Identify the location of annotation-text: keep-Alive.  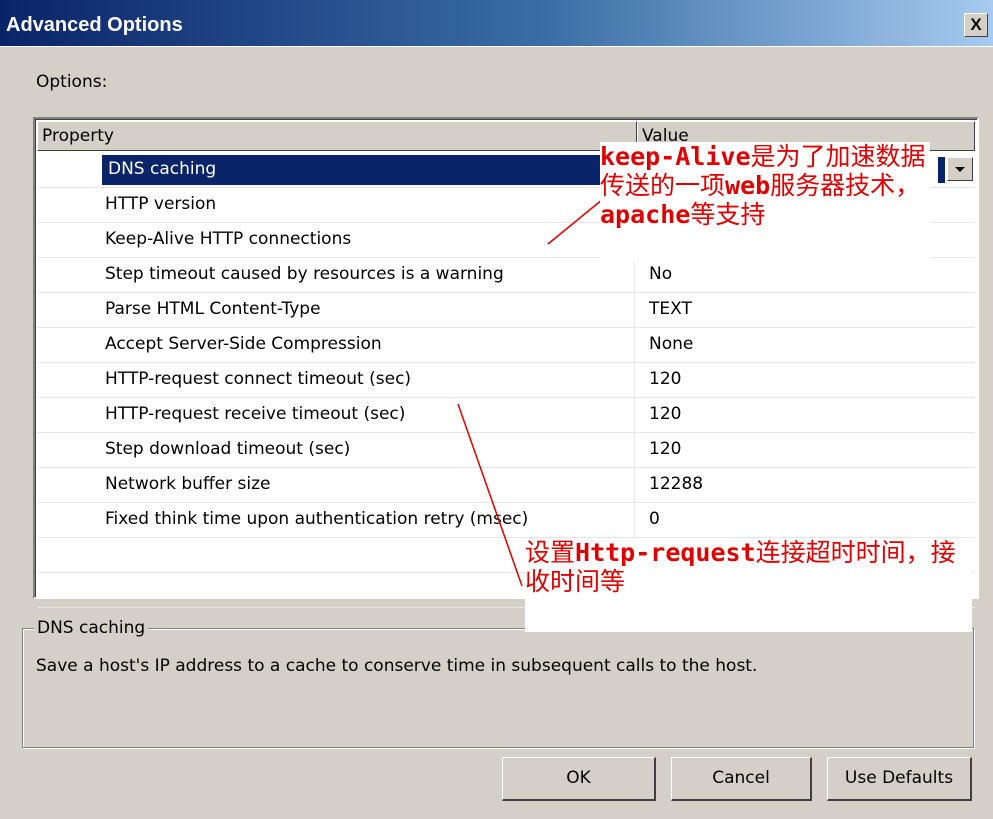
(675, 156).